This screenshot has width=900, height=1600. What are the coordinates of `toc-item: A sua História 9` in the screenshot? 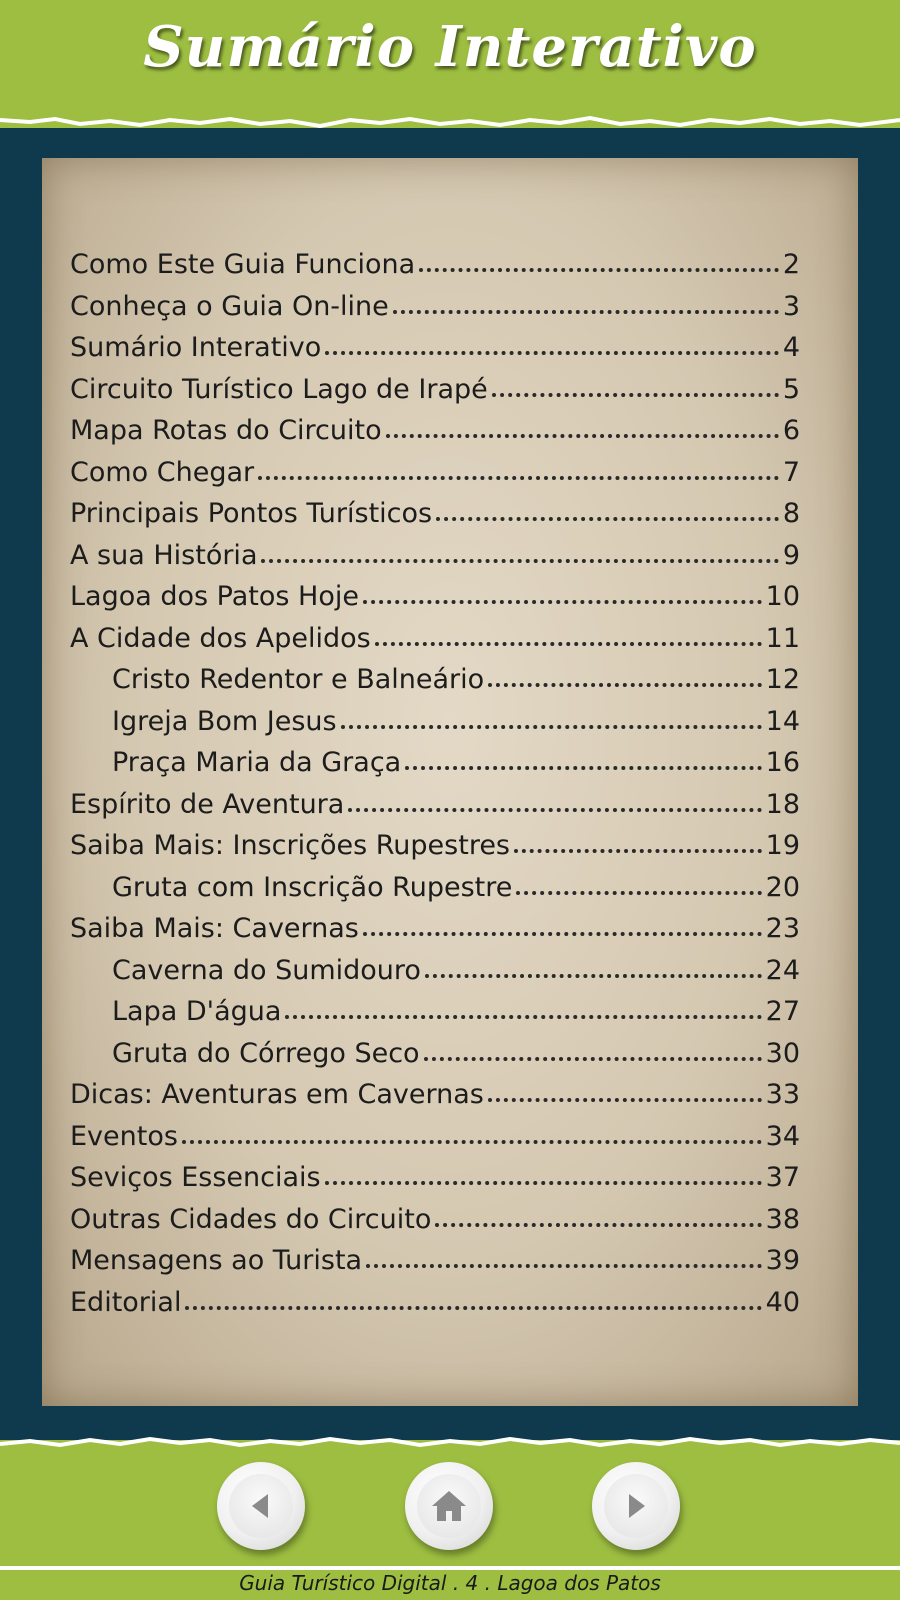 It's located at (435, 551).